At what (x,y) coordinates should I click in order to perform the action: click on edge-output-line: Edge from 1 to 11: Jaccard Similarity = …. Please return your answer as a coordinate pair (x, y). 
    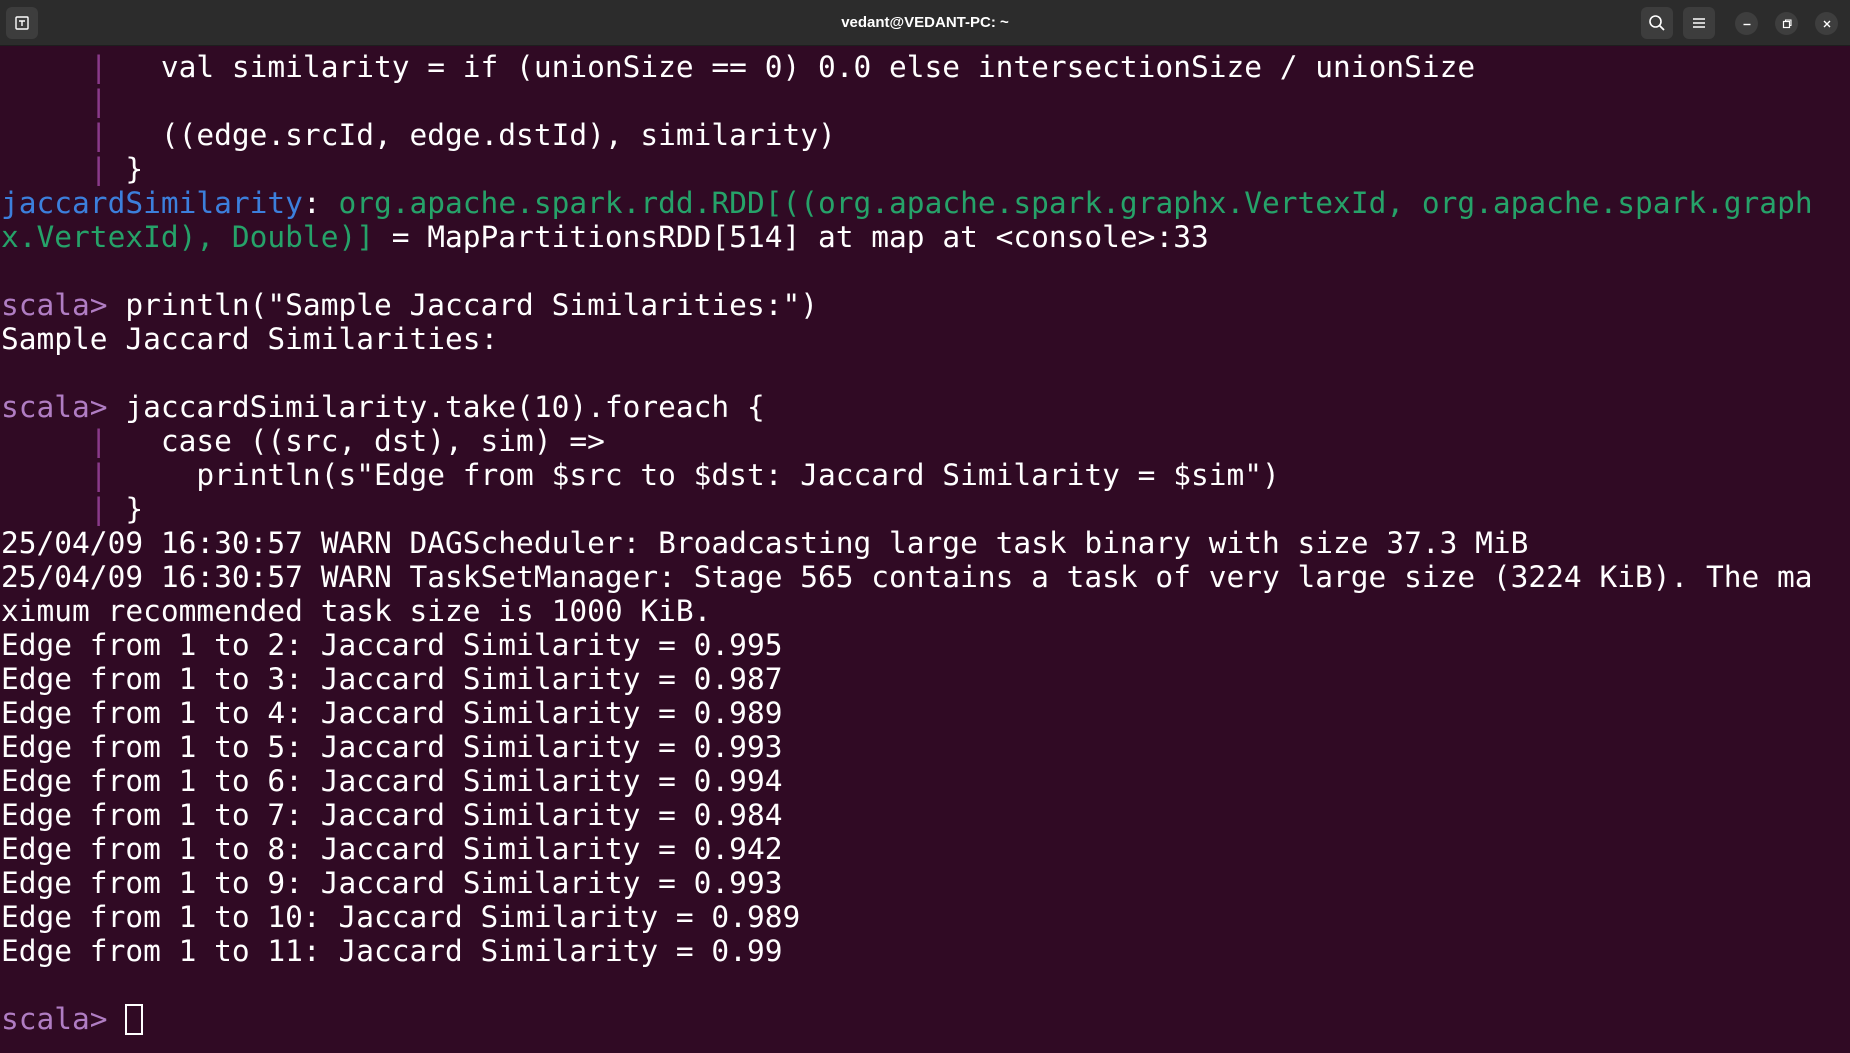
    Looking at the image, I should click on (392, 951).